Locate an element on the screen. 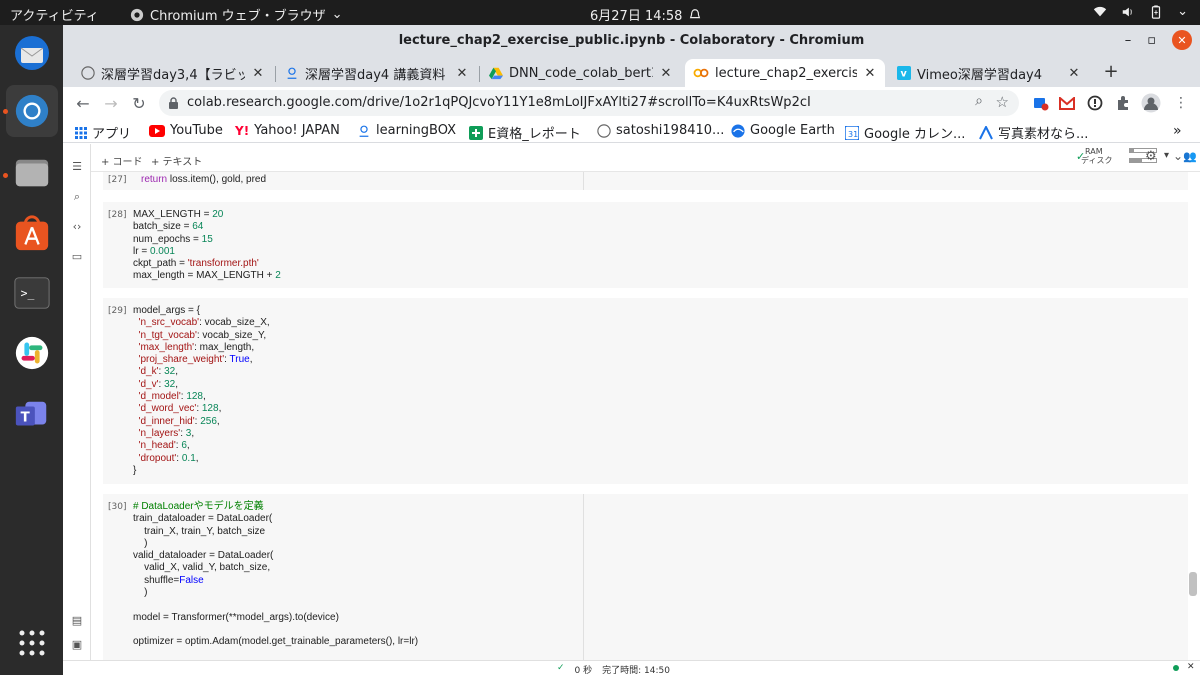 The image size is (1200, 676). gear-icon: ⚙ is located at coordinates (1151, 156).